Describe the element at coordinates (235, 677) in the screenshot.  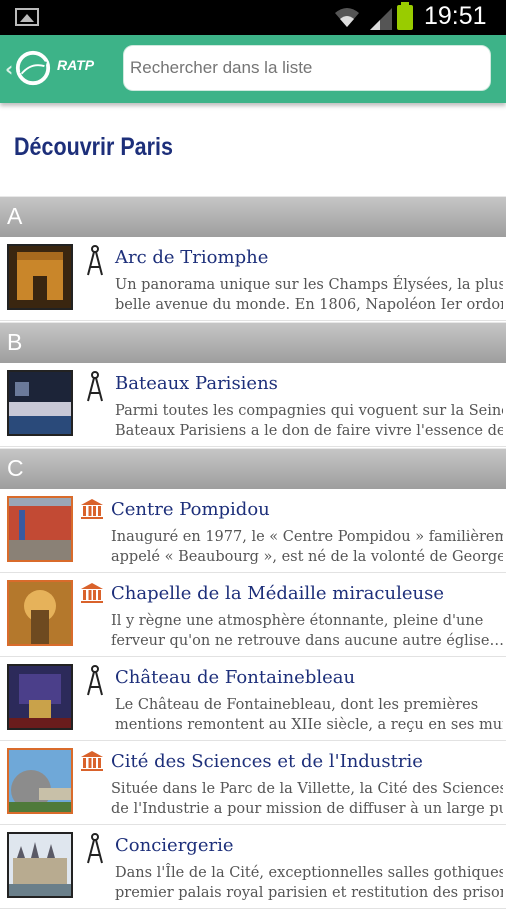
I see `item-title: Château de Fontainebleau` at that location.